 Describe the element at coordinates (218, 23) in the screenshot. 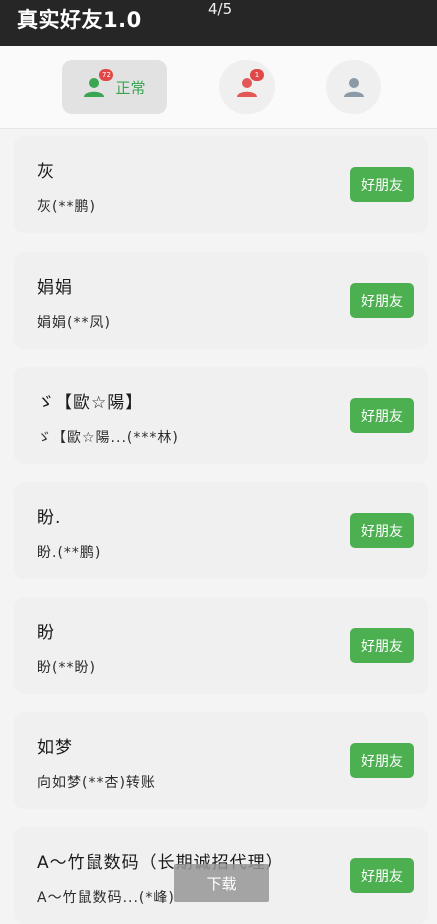

I see `title-bar: 真实好友1.0 4/5` at that location.